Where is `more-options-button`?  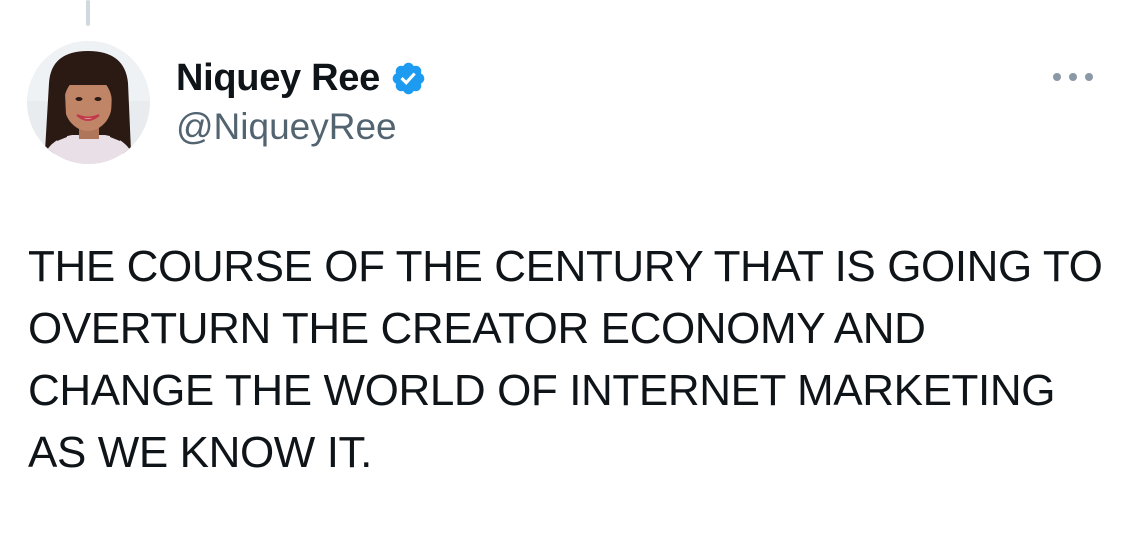
more-options-button is located at coordinates (1073, 77).